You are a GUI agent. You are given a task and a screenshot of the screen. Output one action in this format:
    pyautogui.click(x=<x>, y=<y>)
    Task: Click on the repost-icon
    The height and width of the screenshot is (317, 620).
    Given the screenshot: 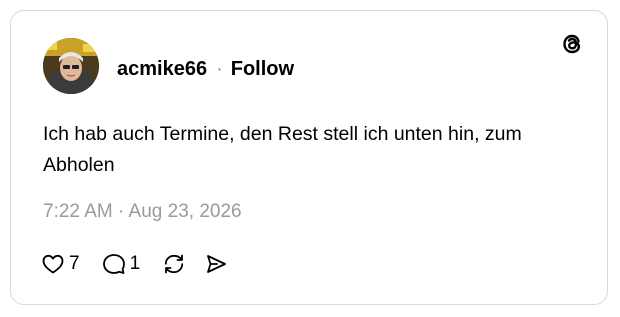 What is the action you would take?
    pyautogui.click(x=174, y=264)
    